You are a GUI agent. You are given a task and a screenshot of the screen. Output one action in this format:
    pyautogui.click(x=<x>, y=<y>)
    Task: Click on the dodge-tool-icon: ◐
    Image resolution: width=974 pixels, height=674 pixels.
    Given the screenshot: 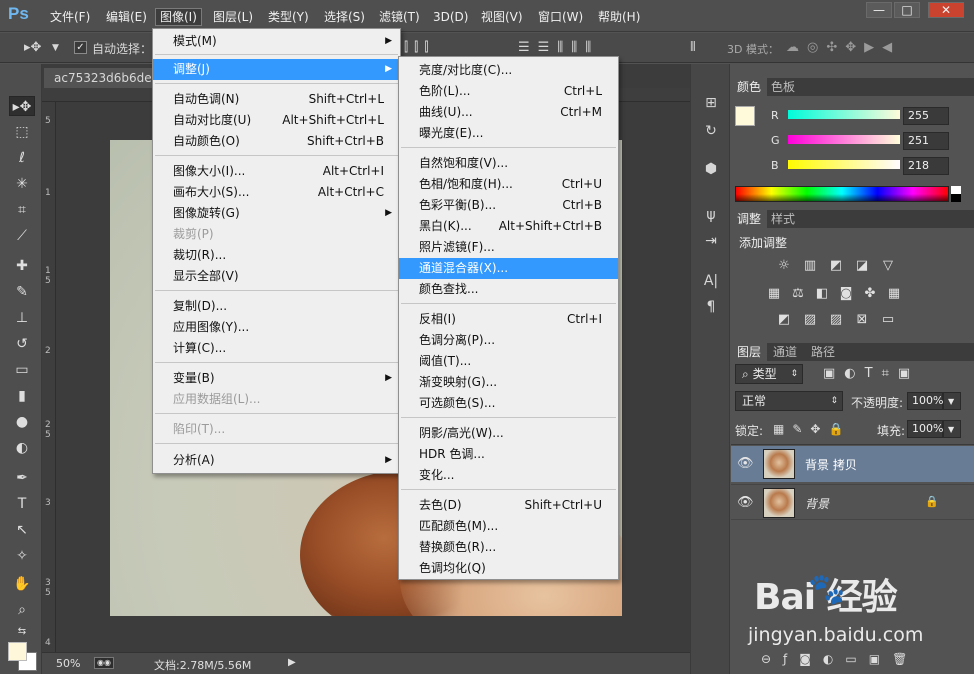 What is the action you would take?
    pyautogui.click(x=22, y=448)
    